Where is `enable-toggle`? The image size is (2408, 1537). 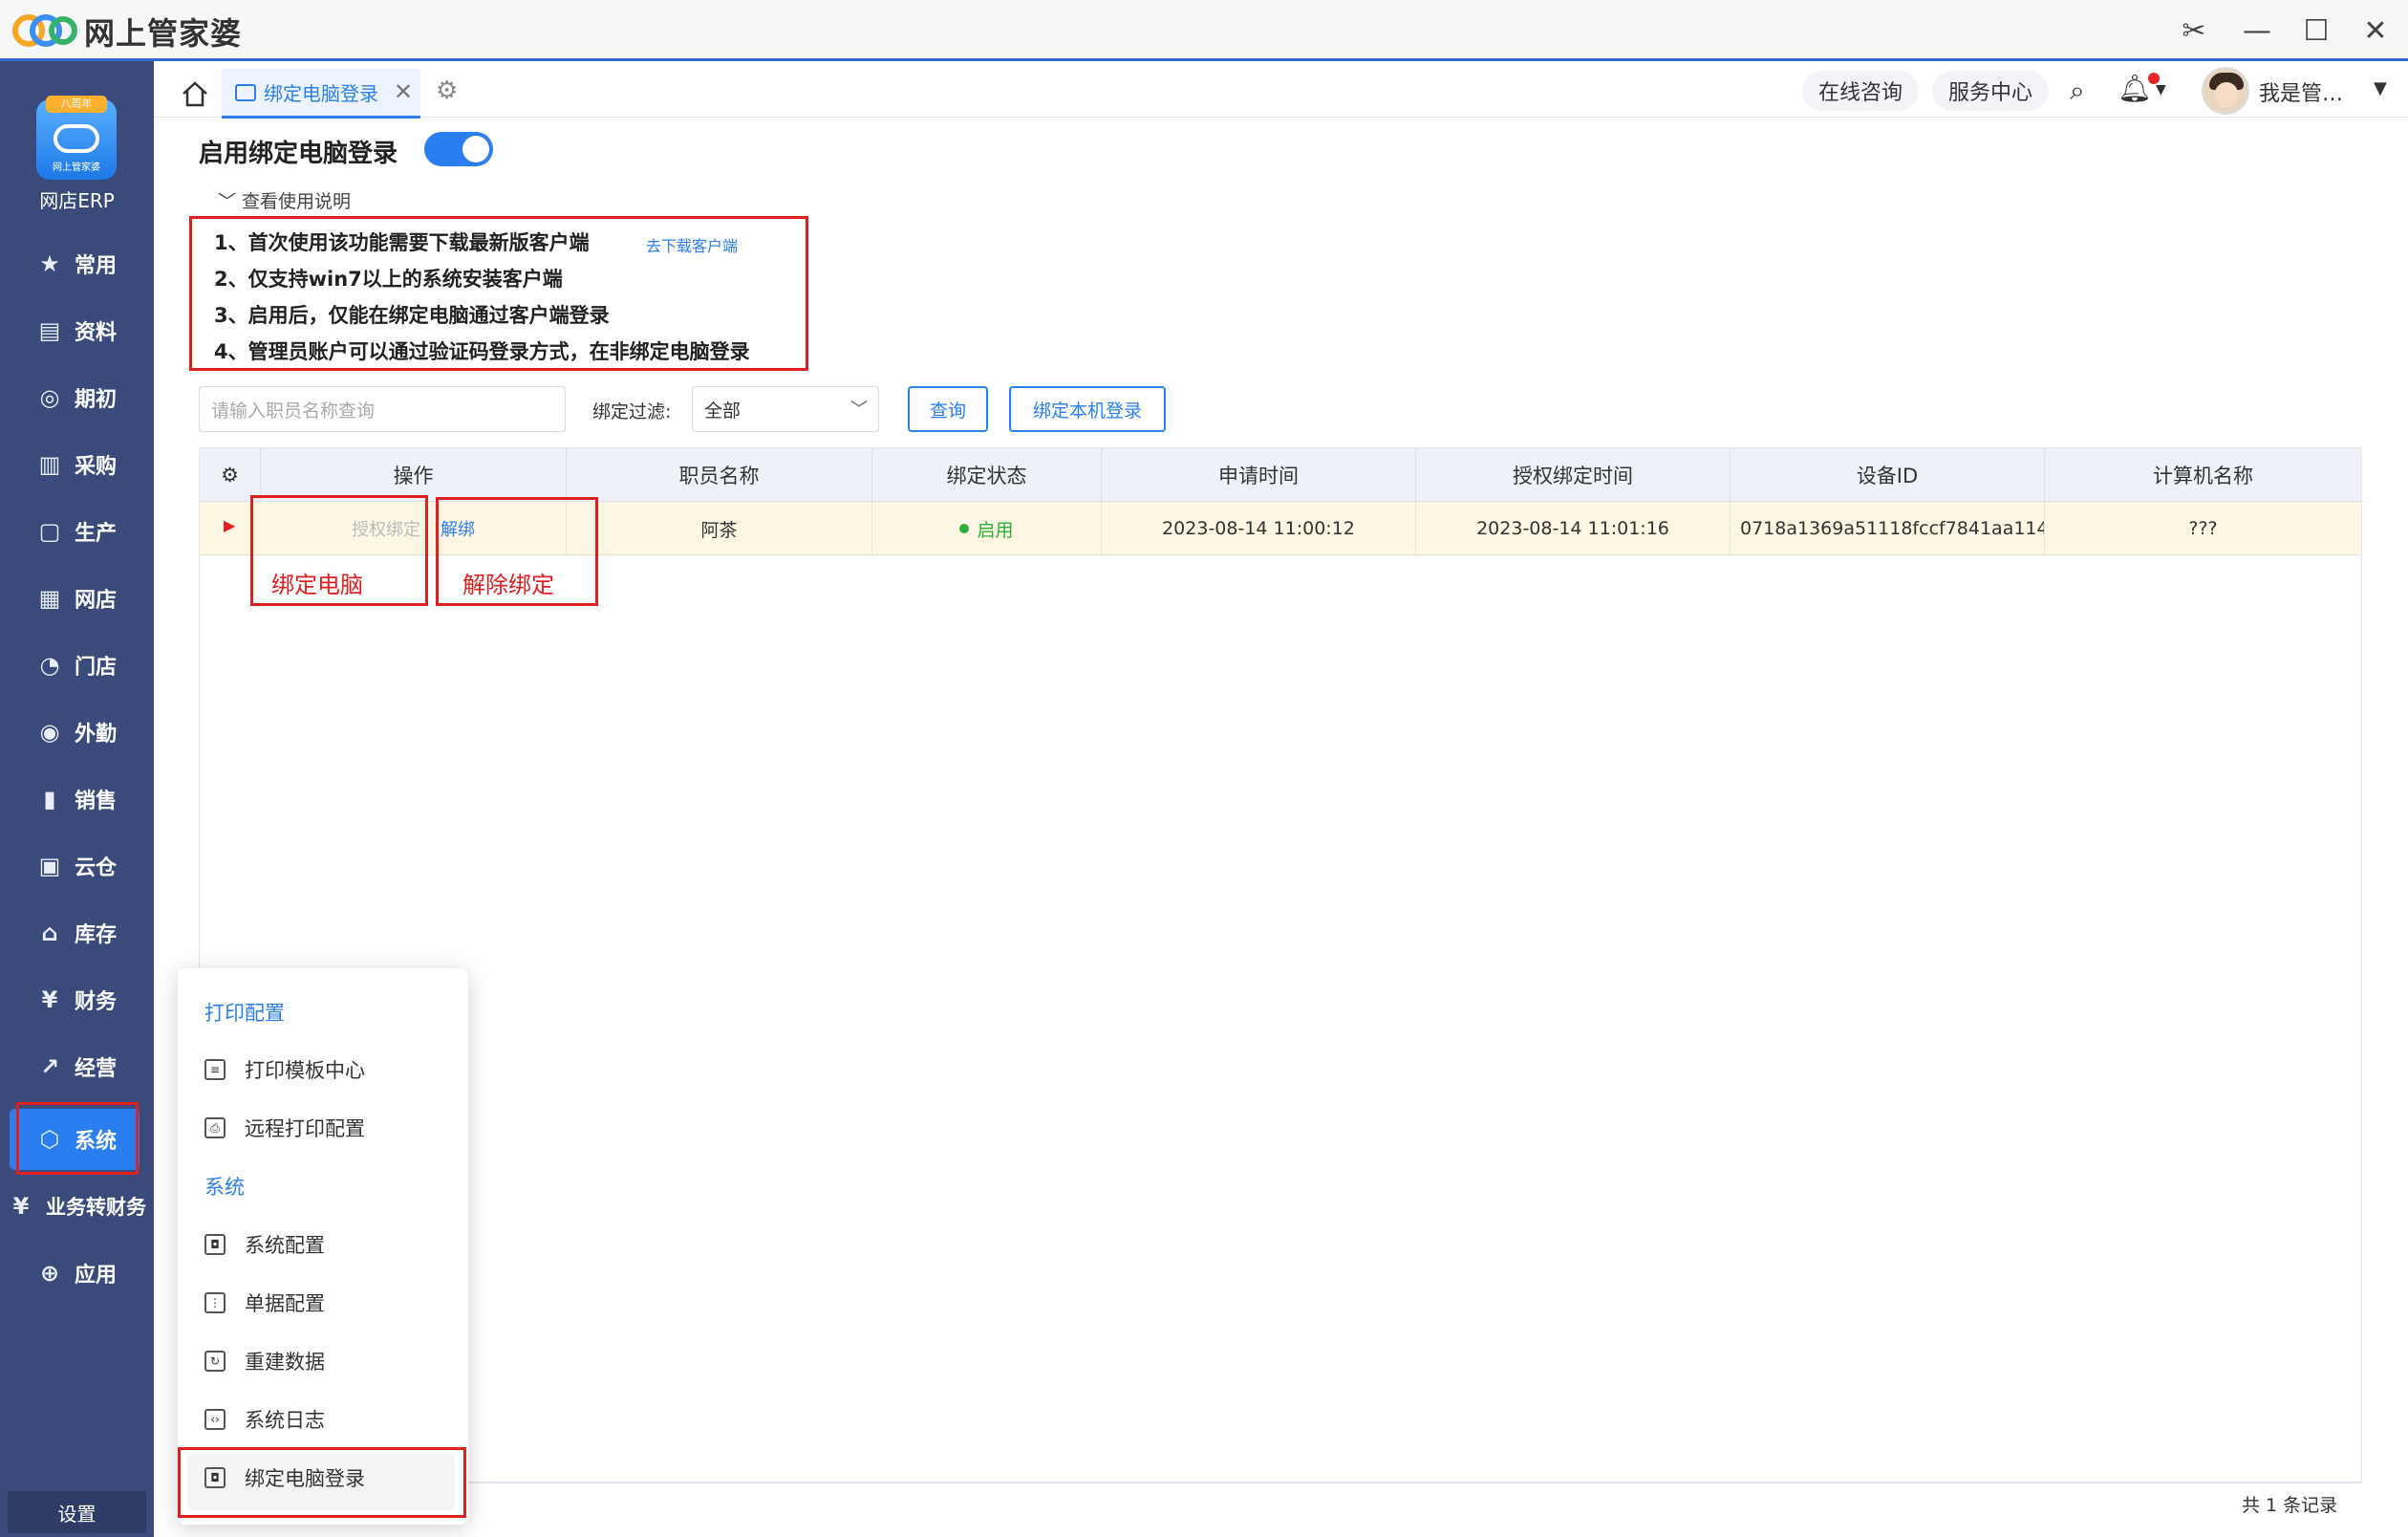
enable-toggle is located at coordinates (459, 149).